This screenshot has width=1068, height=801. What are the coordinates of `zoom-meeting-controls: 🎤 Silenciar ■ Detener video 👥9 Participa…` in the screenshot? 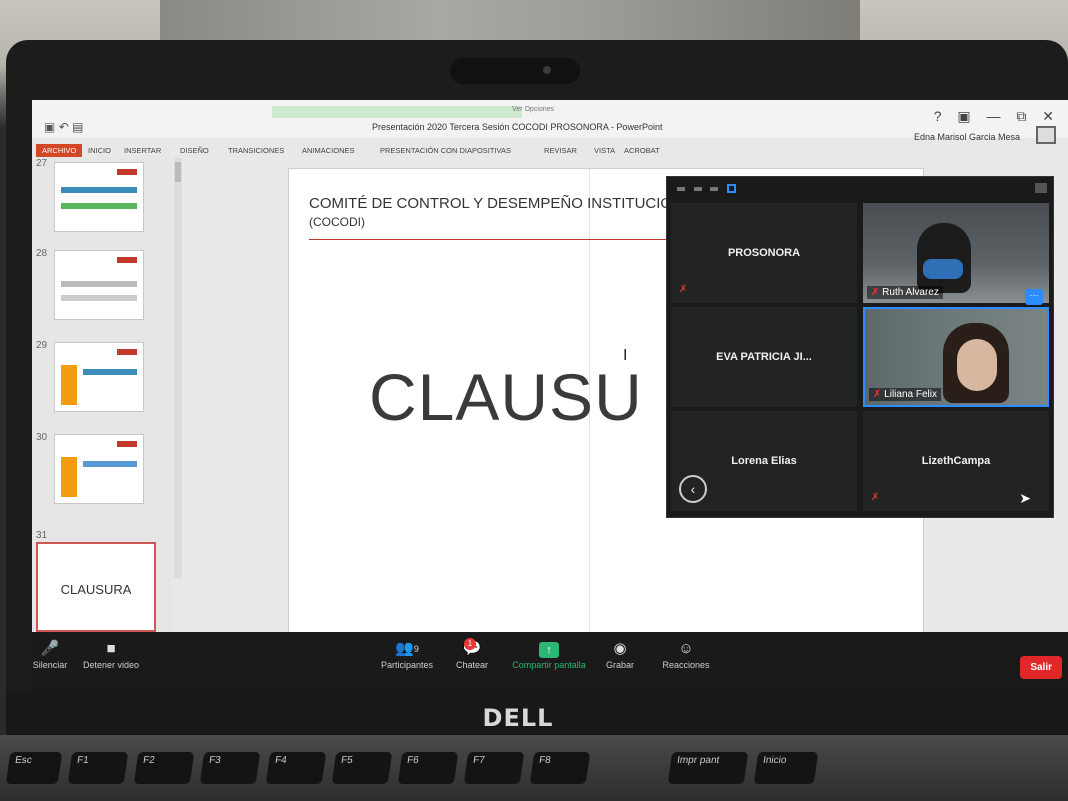 It's located at (550, 661).